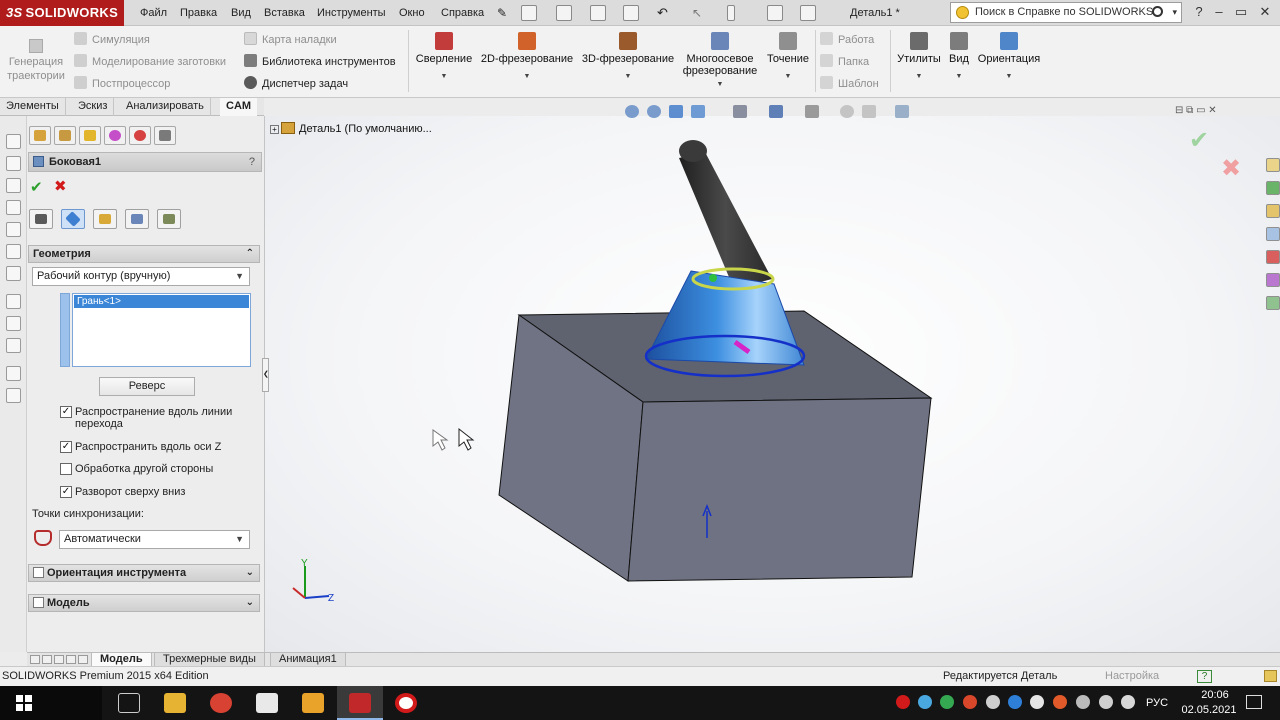 Image resolution: width=1280 pixels, height=720 pixels. I want to click on milling-2d-button: 2D-фрезерование ▼, so click(527, 57).